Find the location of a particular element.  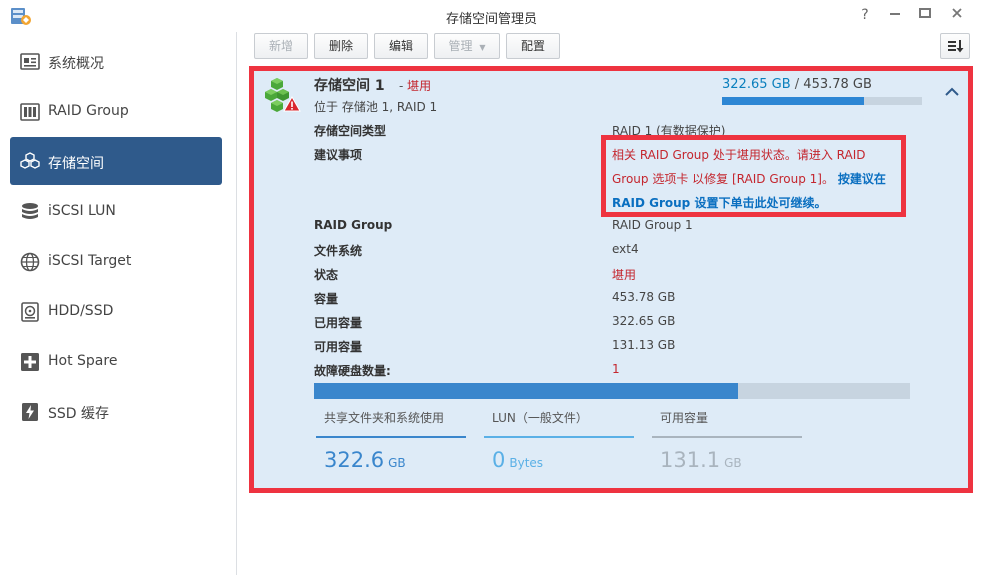

capacity-bar is located at coordinates (822, 101).